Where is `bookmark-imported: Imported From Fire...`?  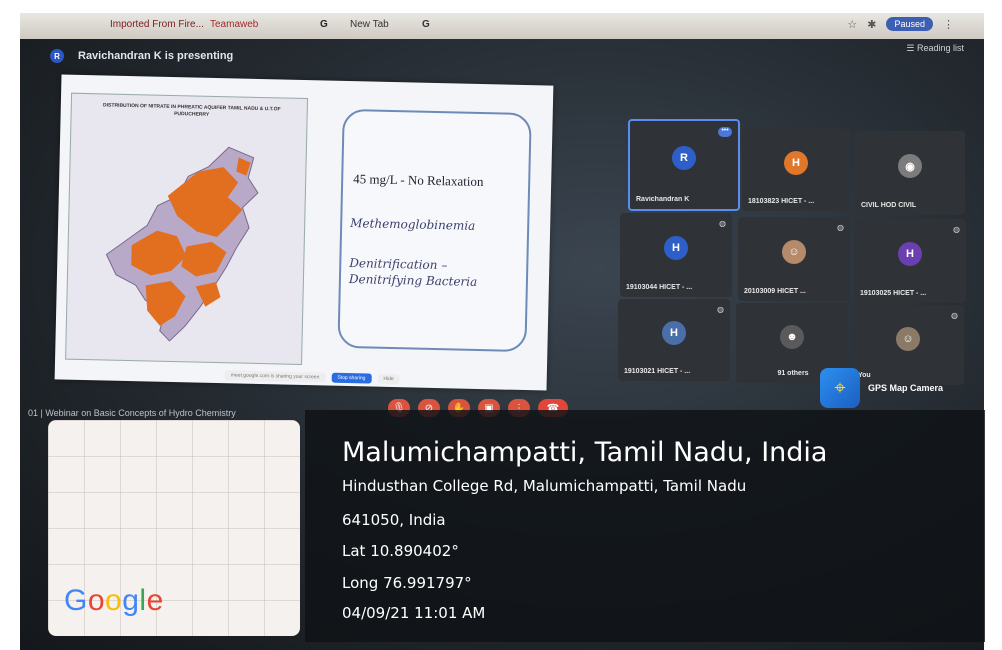
bookmark-imported: Imported From Fire... is located at coordinates (157, 24).